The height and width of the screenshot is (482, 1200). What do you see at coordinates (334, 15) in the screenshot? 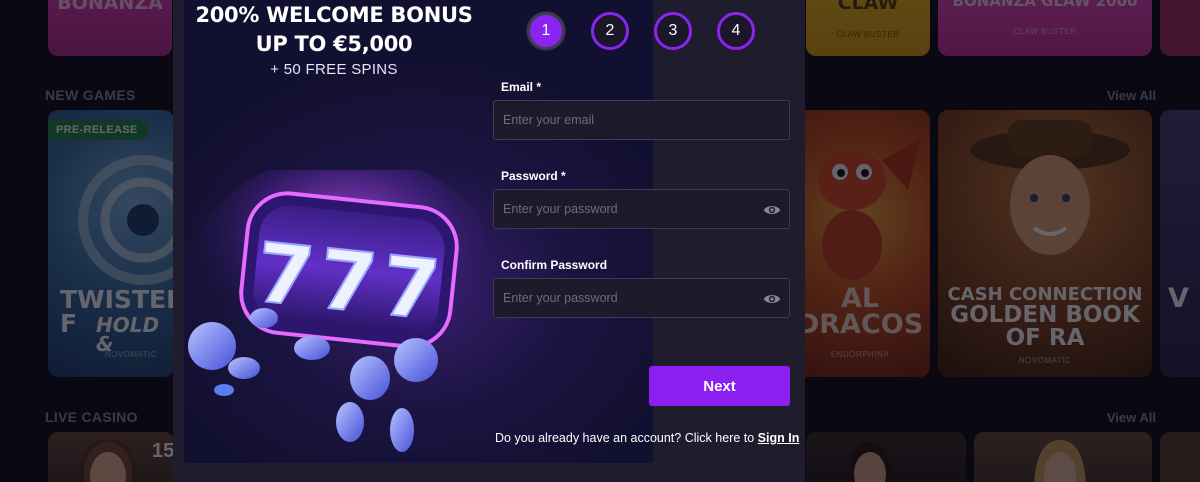
I see `bonus-headline: 200% WELCOME BONUS` at bounding box center [334, 15].